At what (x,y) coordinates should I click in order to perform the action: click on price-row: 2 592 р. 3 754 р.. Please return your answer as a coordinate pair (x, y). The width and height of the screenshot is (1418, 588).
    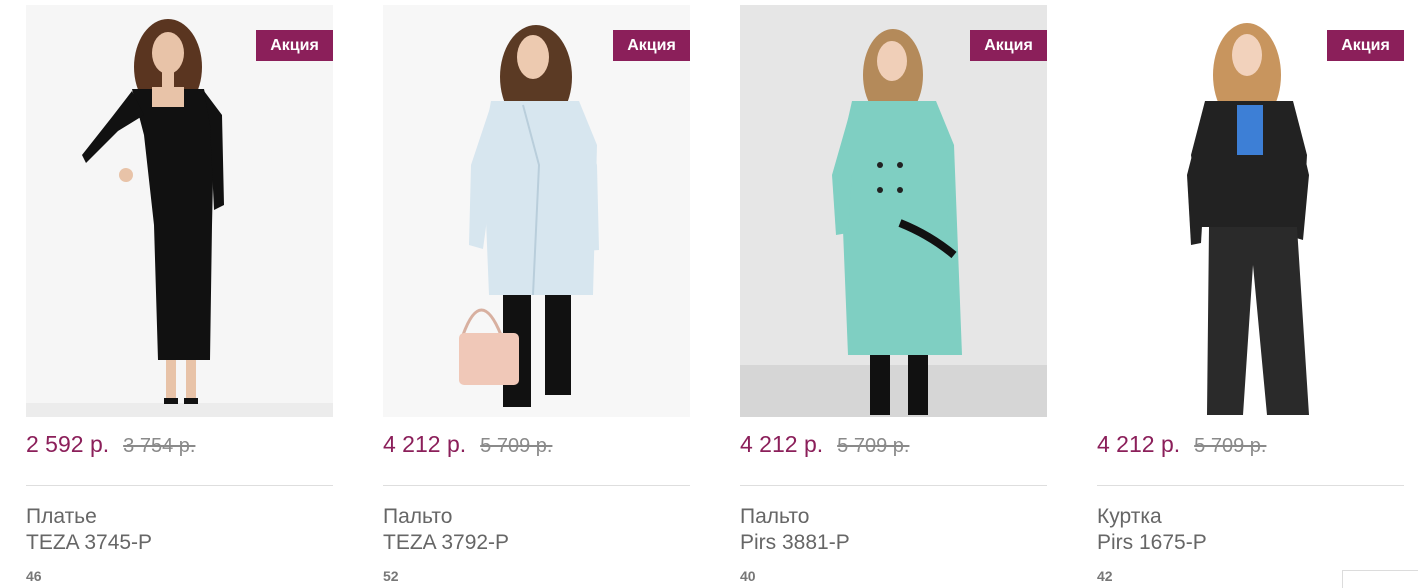
    Looking at the image, I should click on (179, 446).